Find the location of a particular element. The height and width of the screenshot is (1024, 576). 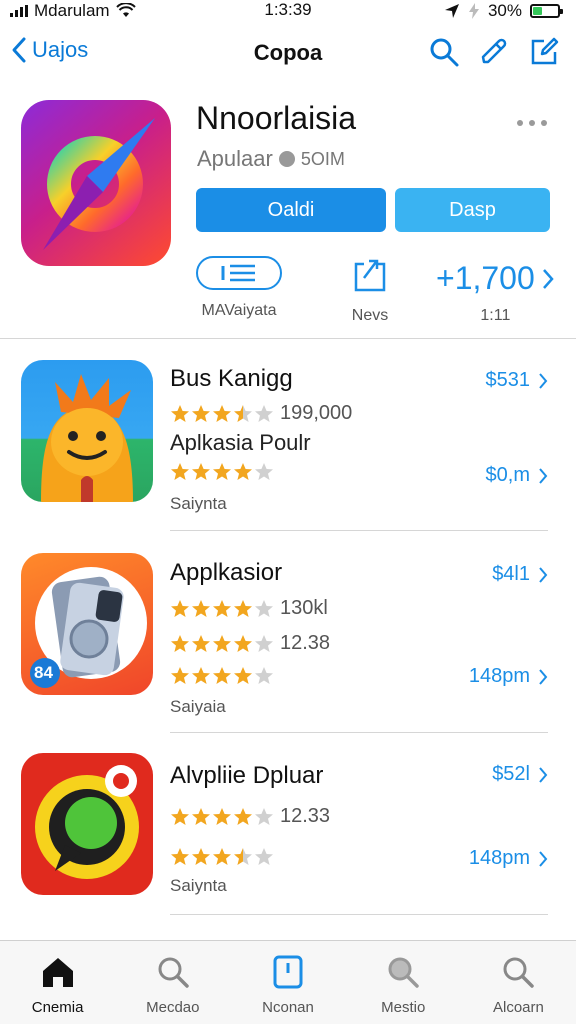

app-price-1: $531 is located at coordinates (517, 380).